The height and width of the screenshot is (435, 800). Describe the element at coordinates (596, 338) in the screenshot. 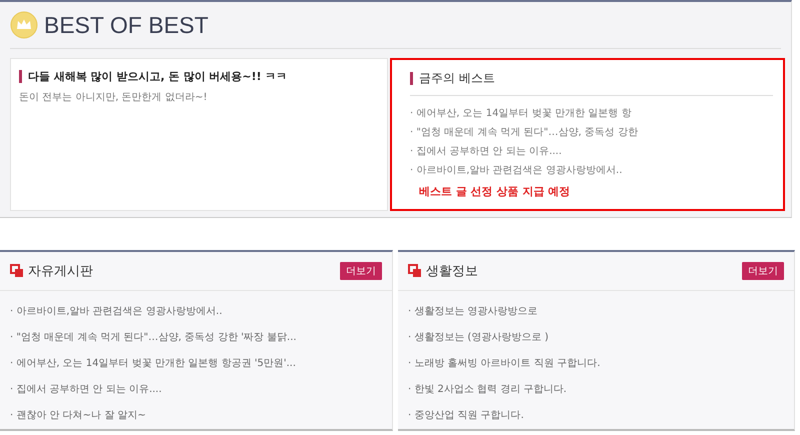

I see `post-link: · 생활정보는 (영광사랑방으로 )` at that location.